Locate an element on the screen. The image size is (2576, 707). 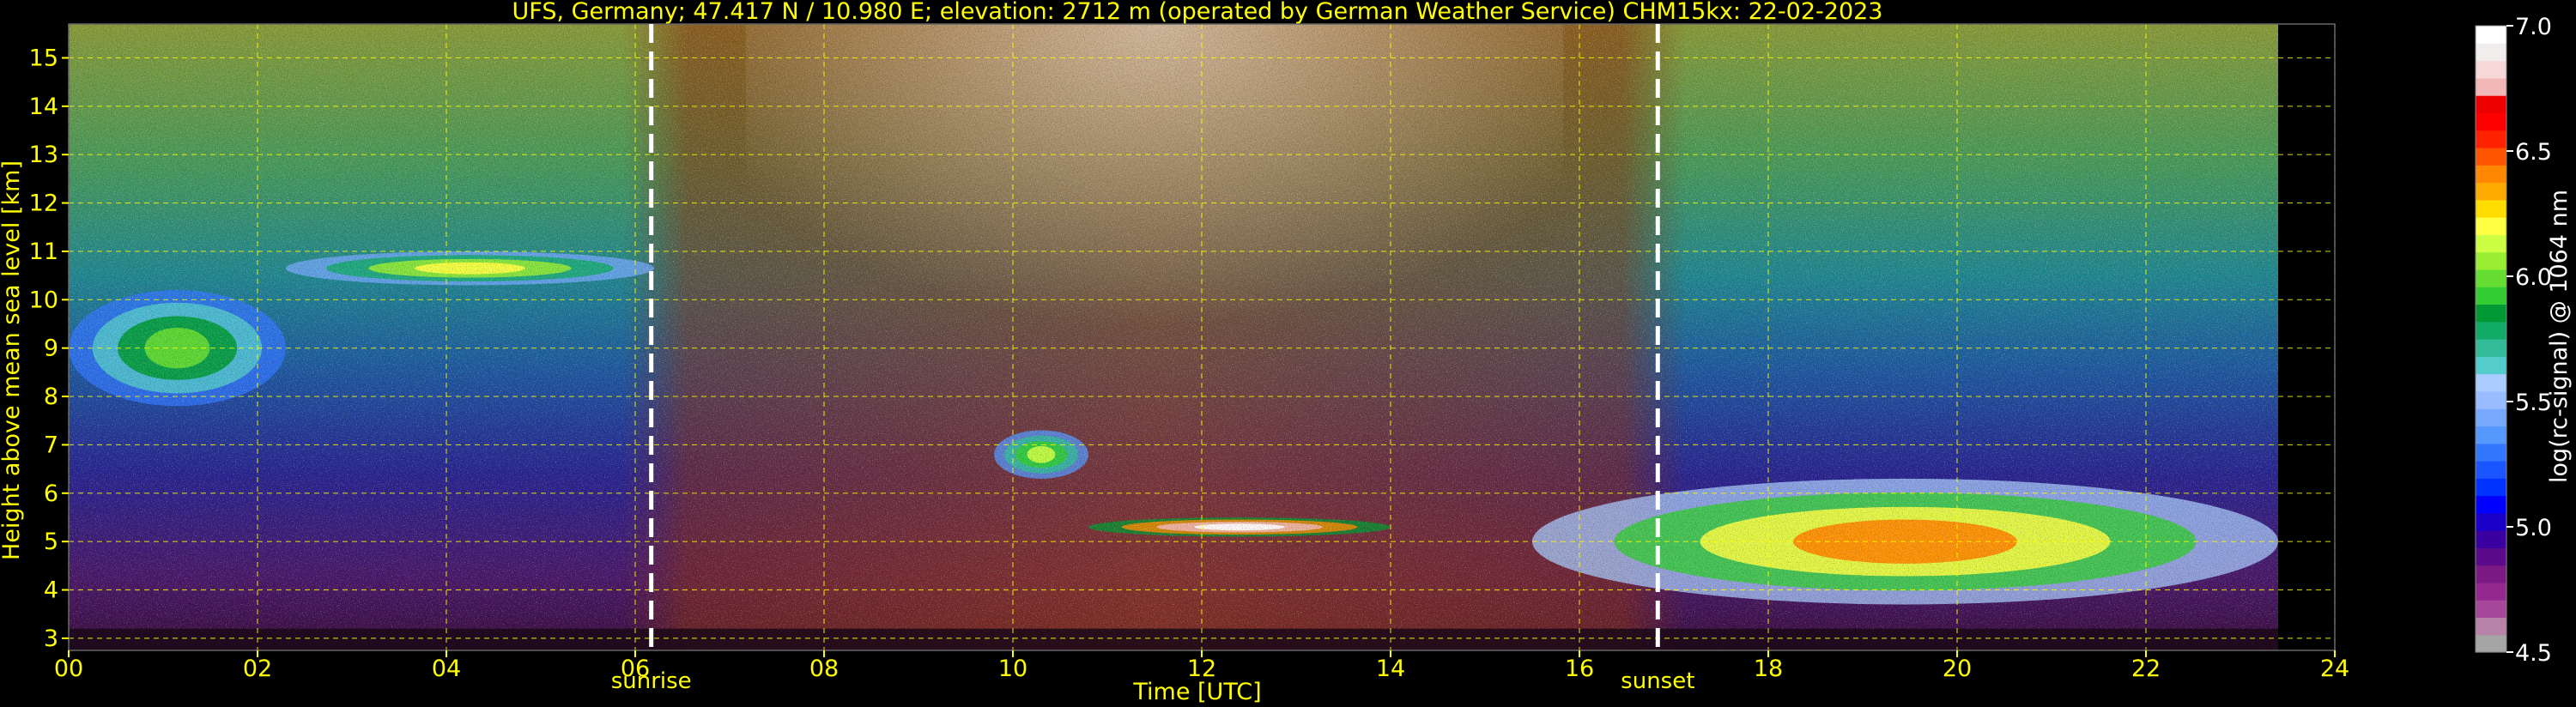
x-tick-label: 24 is located at coordinates (2334, 669).